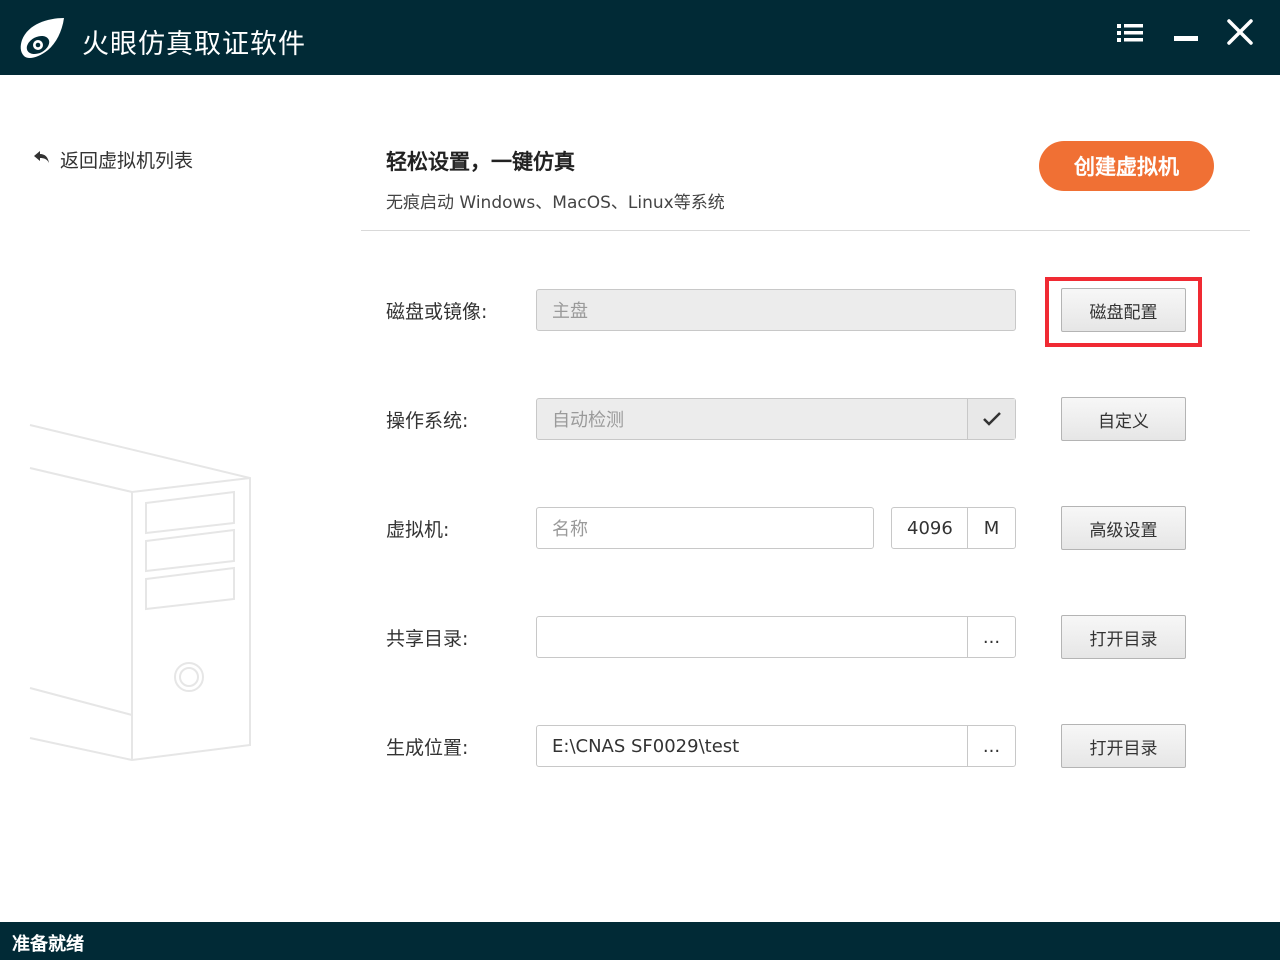 The image size is (1280, 960). Describe the element at coordinates (588, 420) in the screenshot. I see `os-value: 自动检测` at that location.